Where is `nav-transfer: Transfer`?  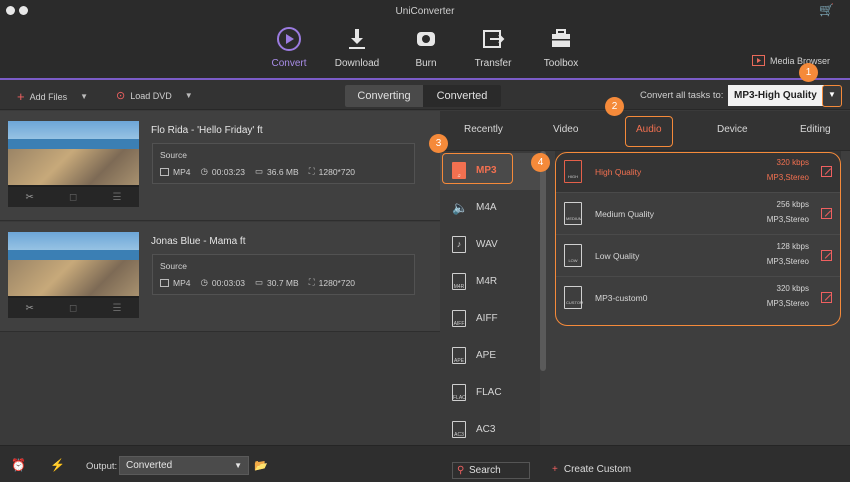
nav-transfer: Transfer is located at coordinates (493, 47).